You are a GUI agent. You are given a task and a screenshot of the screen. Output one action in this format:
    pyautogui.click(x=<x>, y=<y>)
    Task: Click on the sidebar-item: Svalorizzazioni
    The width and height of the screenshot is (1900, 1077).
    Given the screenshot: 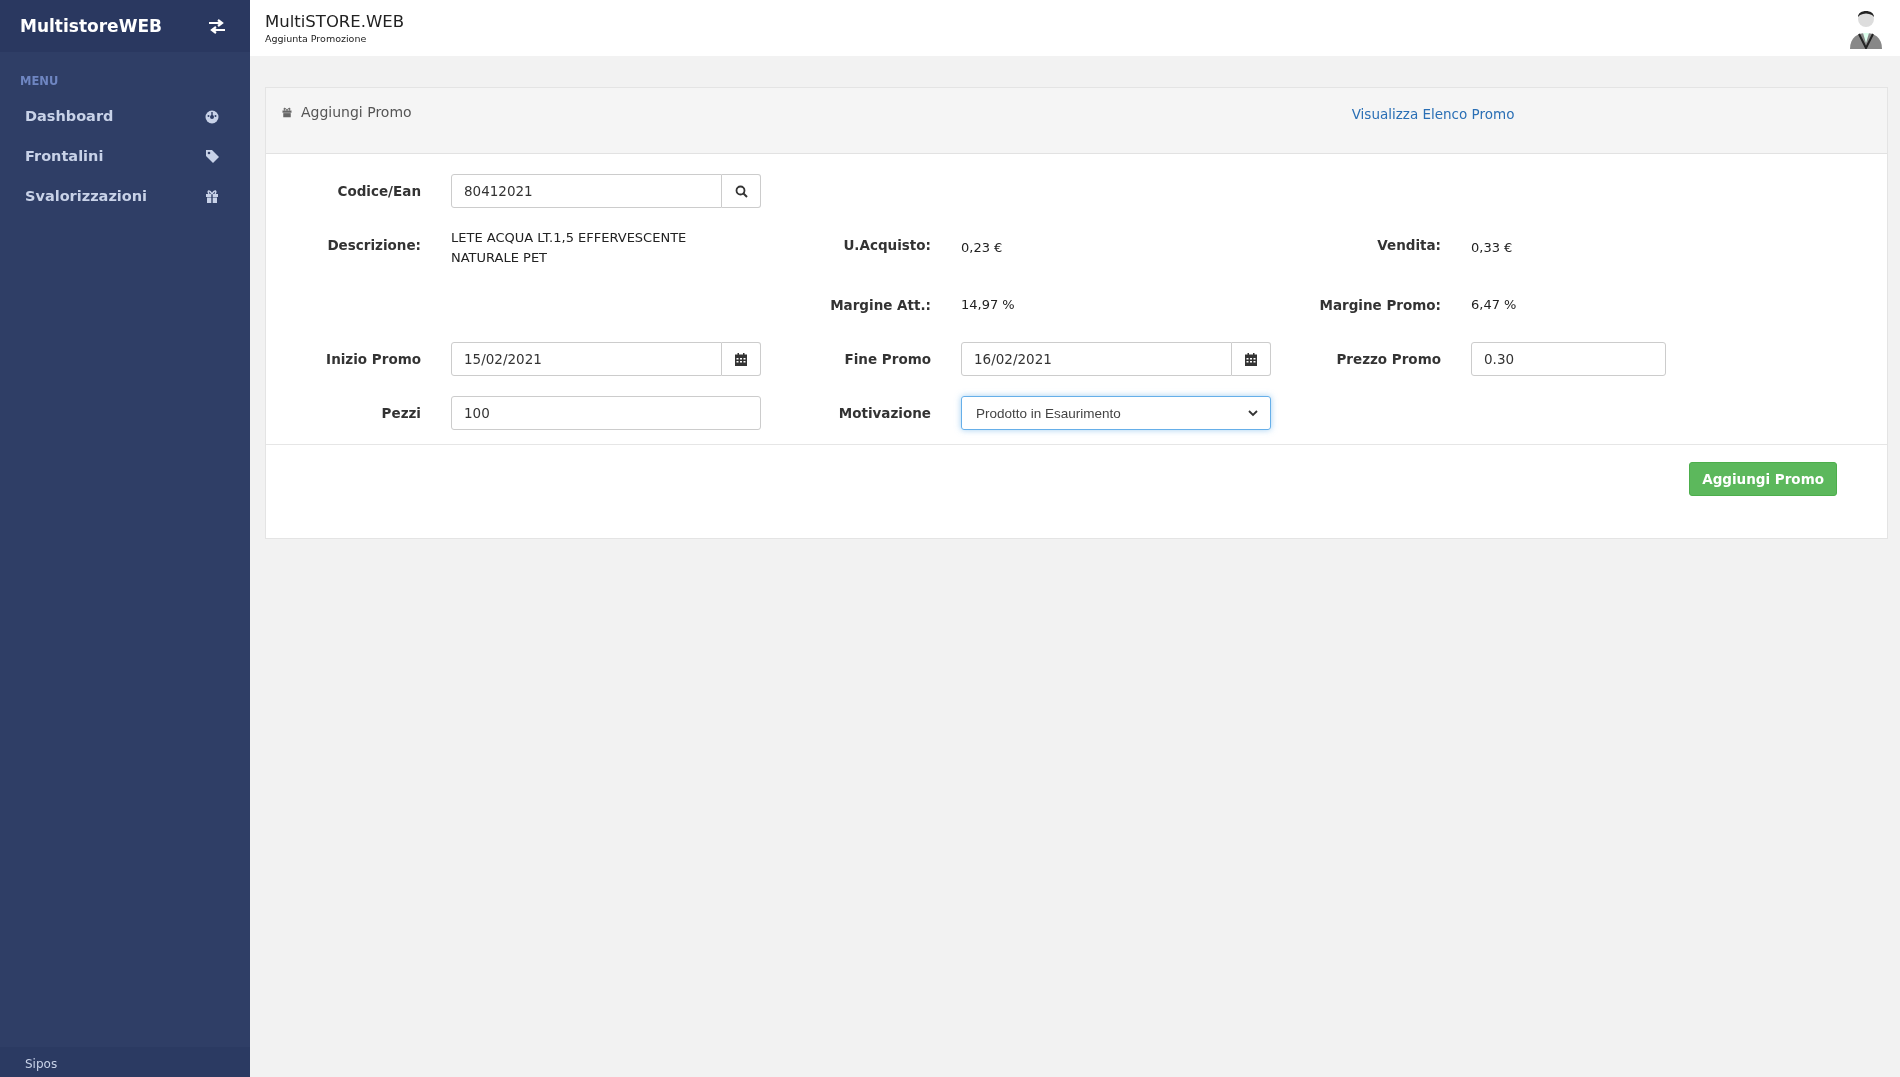 What is the action you would take?
    pyautogui.click(x=125, y=196)
    